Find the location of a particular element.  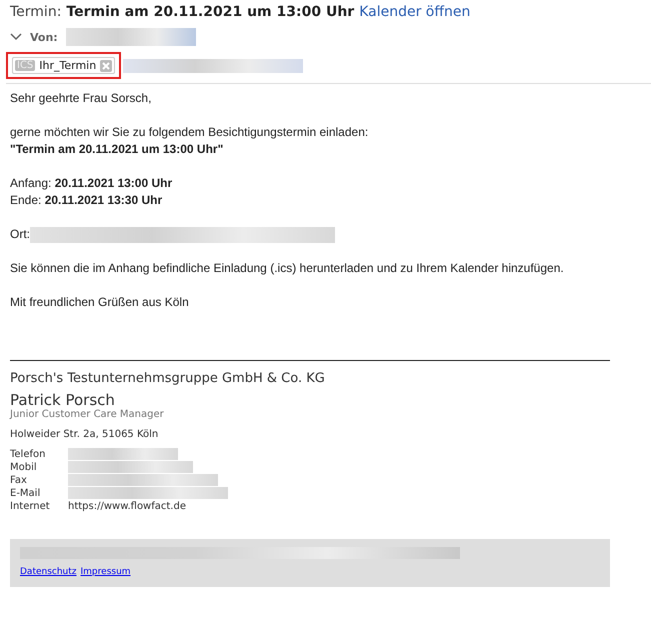

intro-text: gerne möchten wir Sie zu folgendem Besichtigungstermin einladen: is located at coordinates (190, 132).